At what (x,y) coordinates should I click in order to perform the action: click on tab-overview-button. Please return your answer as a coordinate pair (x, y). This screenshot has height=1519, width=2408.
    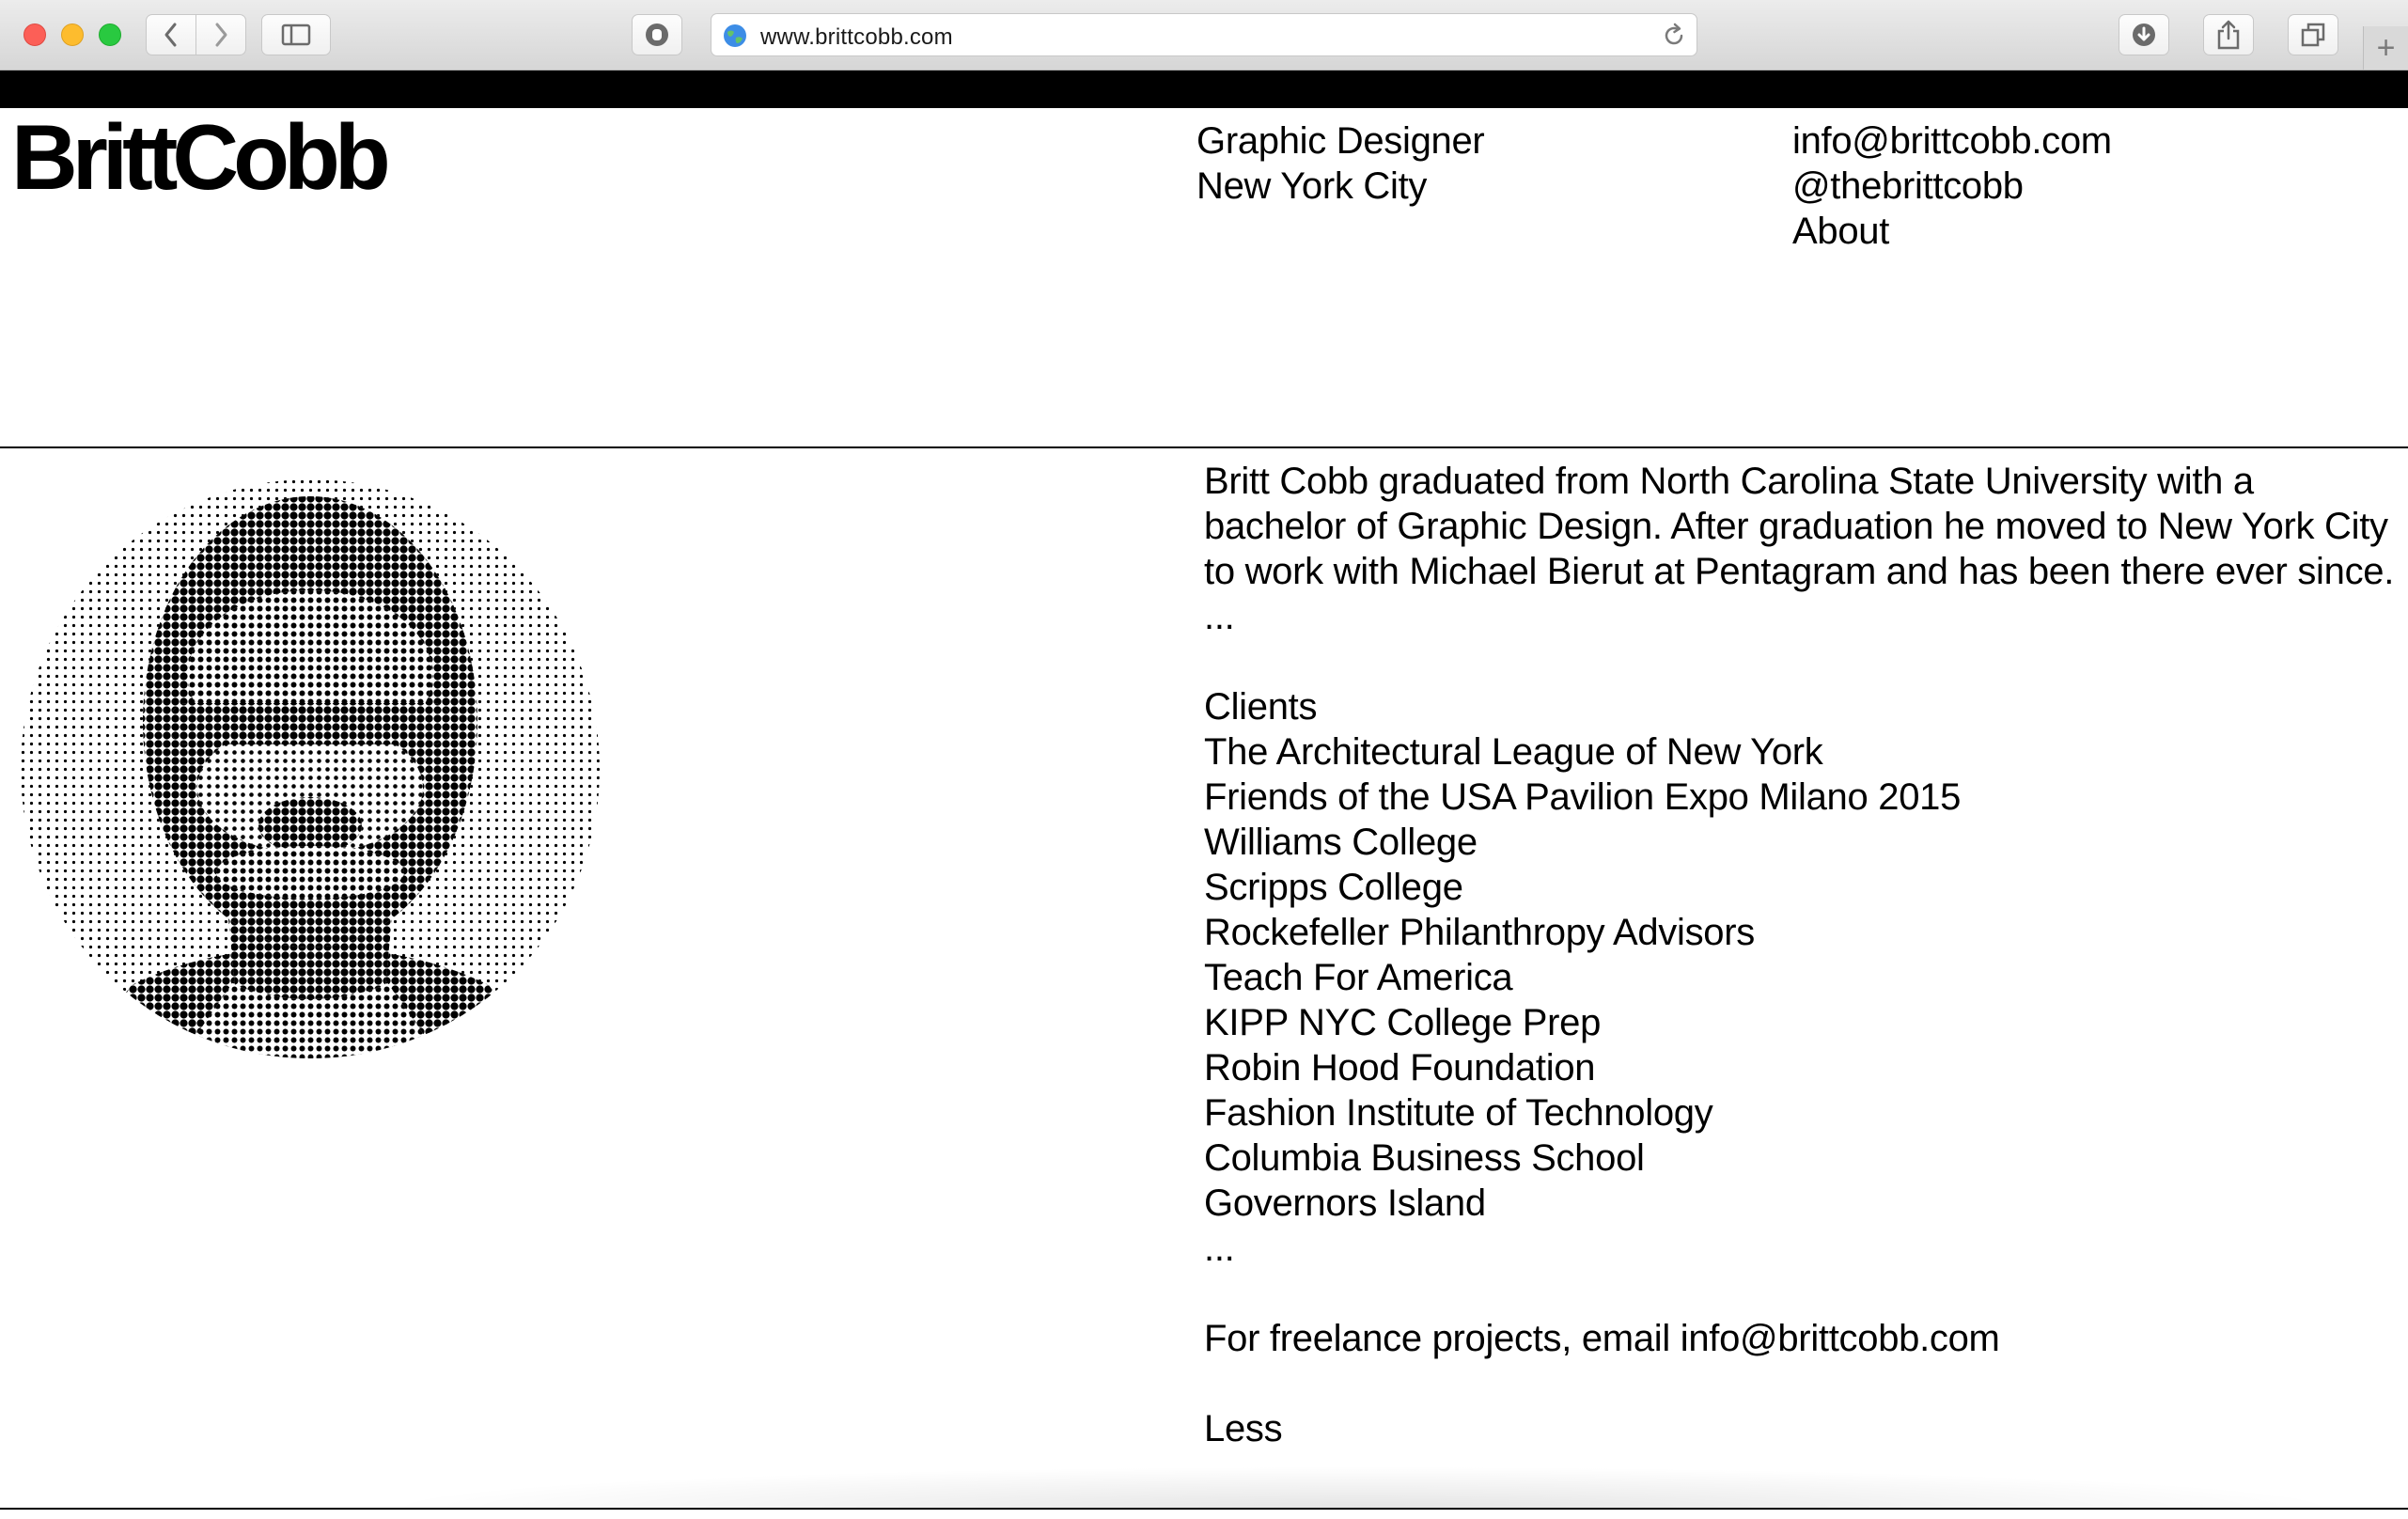
    Looking at the image, I should click on (2313, 35).